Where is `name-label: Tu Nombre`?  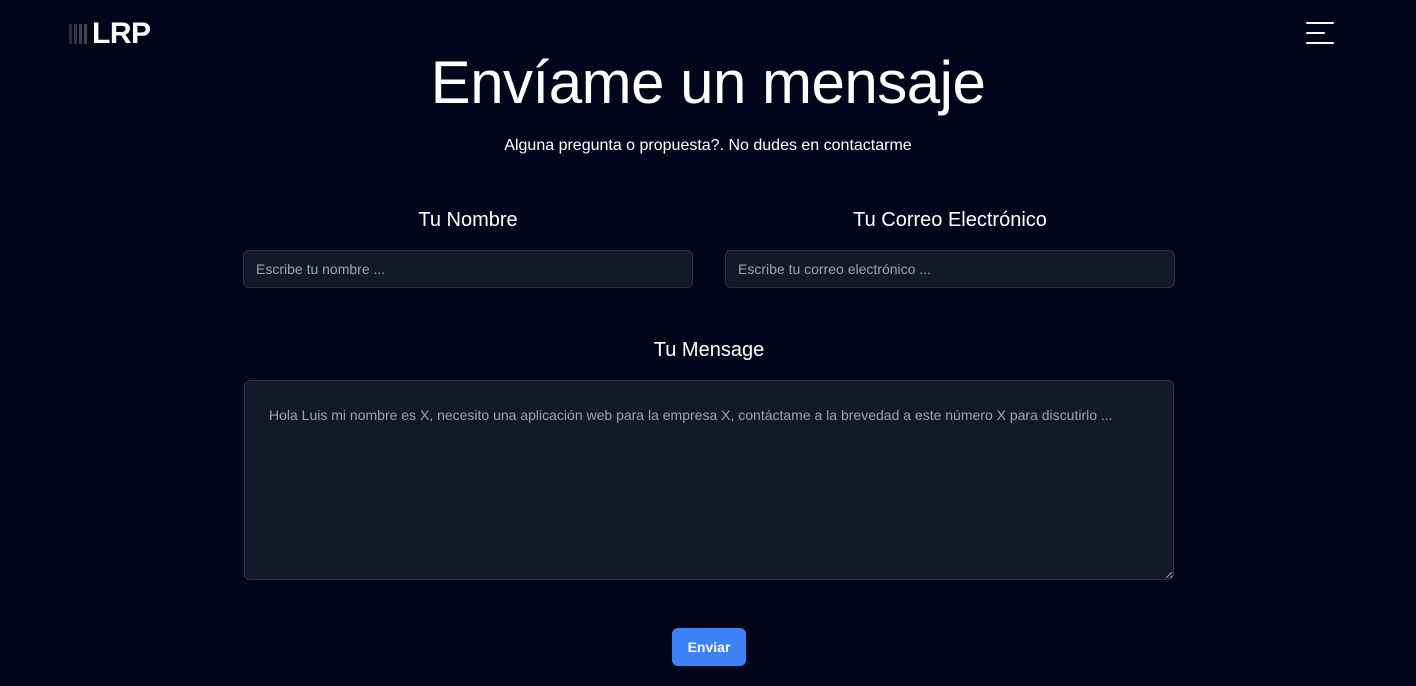
name-label: Tu Nombre is located at coordinates (468, 220).